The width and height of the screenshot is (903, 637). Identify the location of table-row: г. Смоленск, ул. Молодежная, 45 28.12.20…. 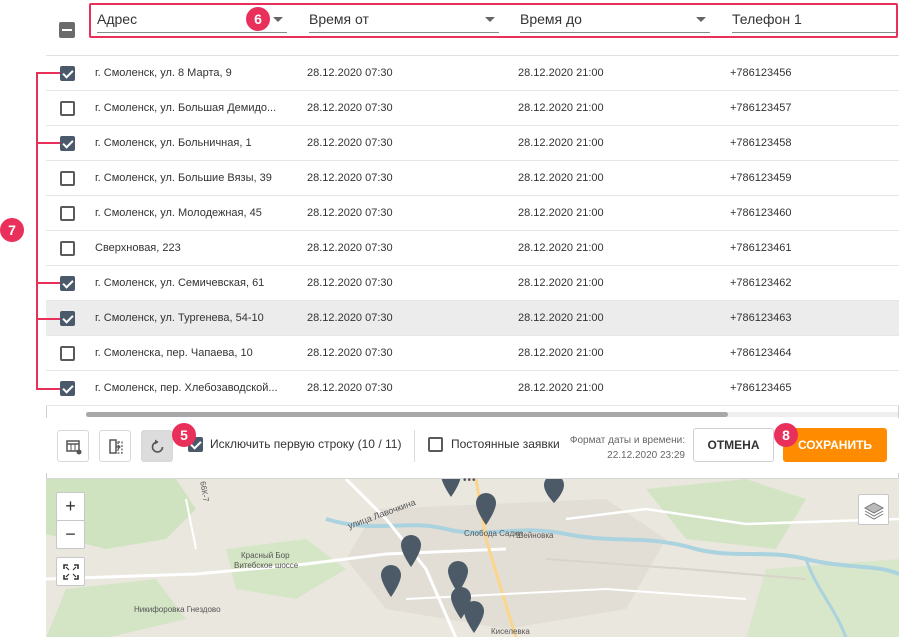
(472, 213).